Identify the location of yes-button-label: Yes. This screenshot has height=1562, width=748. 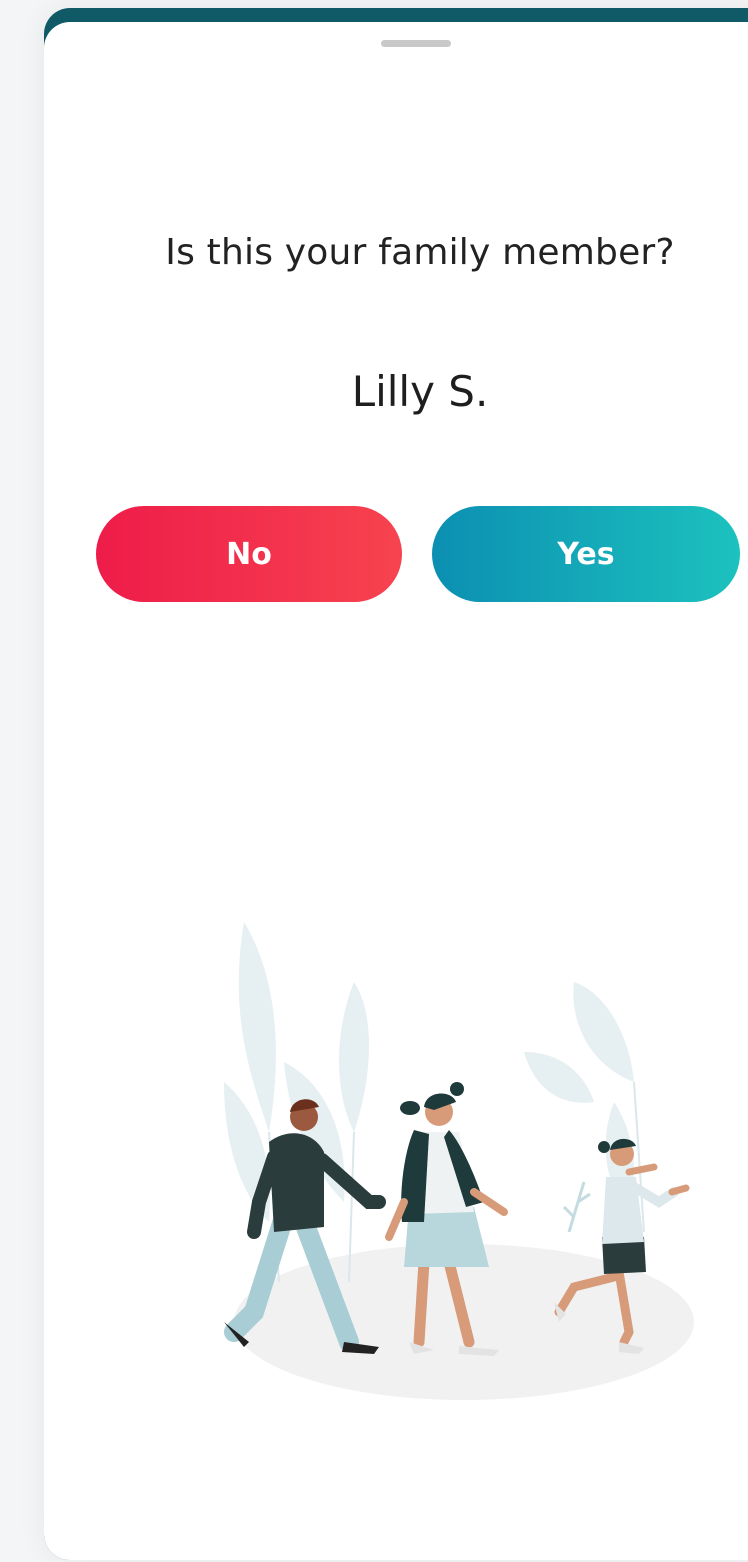
(586, 554).